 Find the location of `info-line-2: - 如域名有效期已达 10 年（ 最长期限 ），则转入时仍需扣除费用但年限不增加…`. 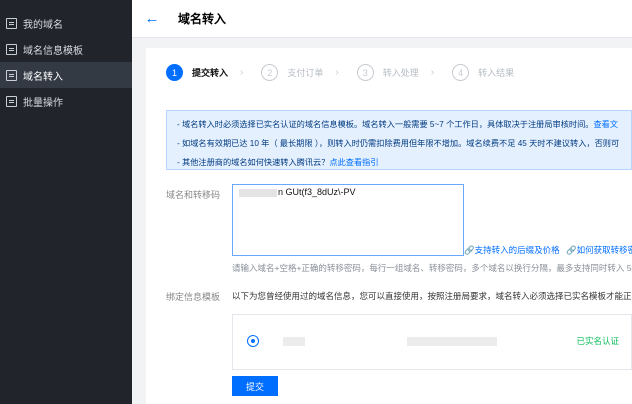

info-line-2: - 如域名有效期已达 10 年（ 最长期限 ），则转入时仍需扣除费用但年限不增加… is located at coordinates (398, 143).